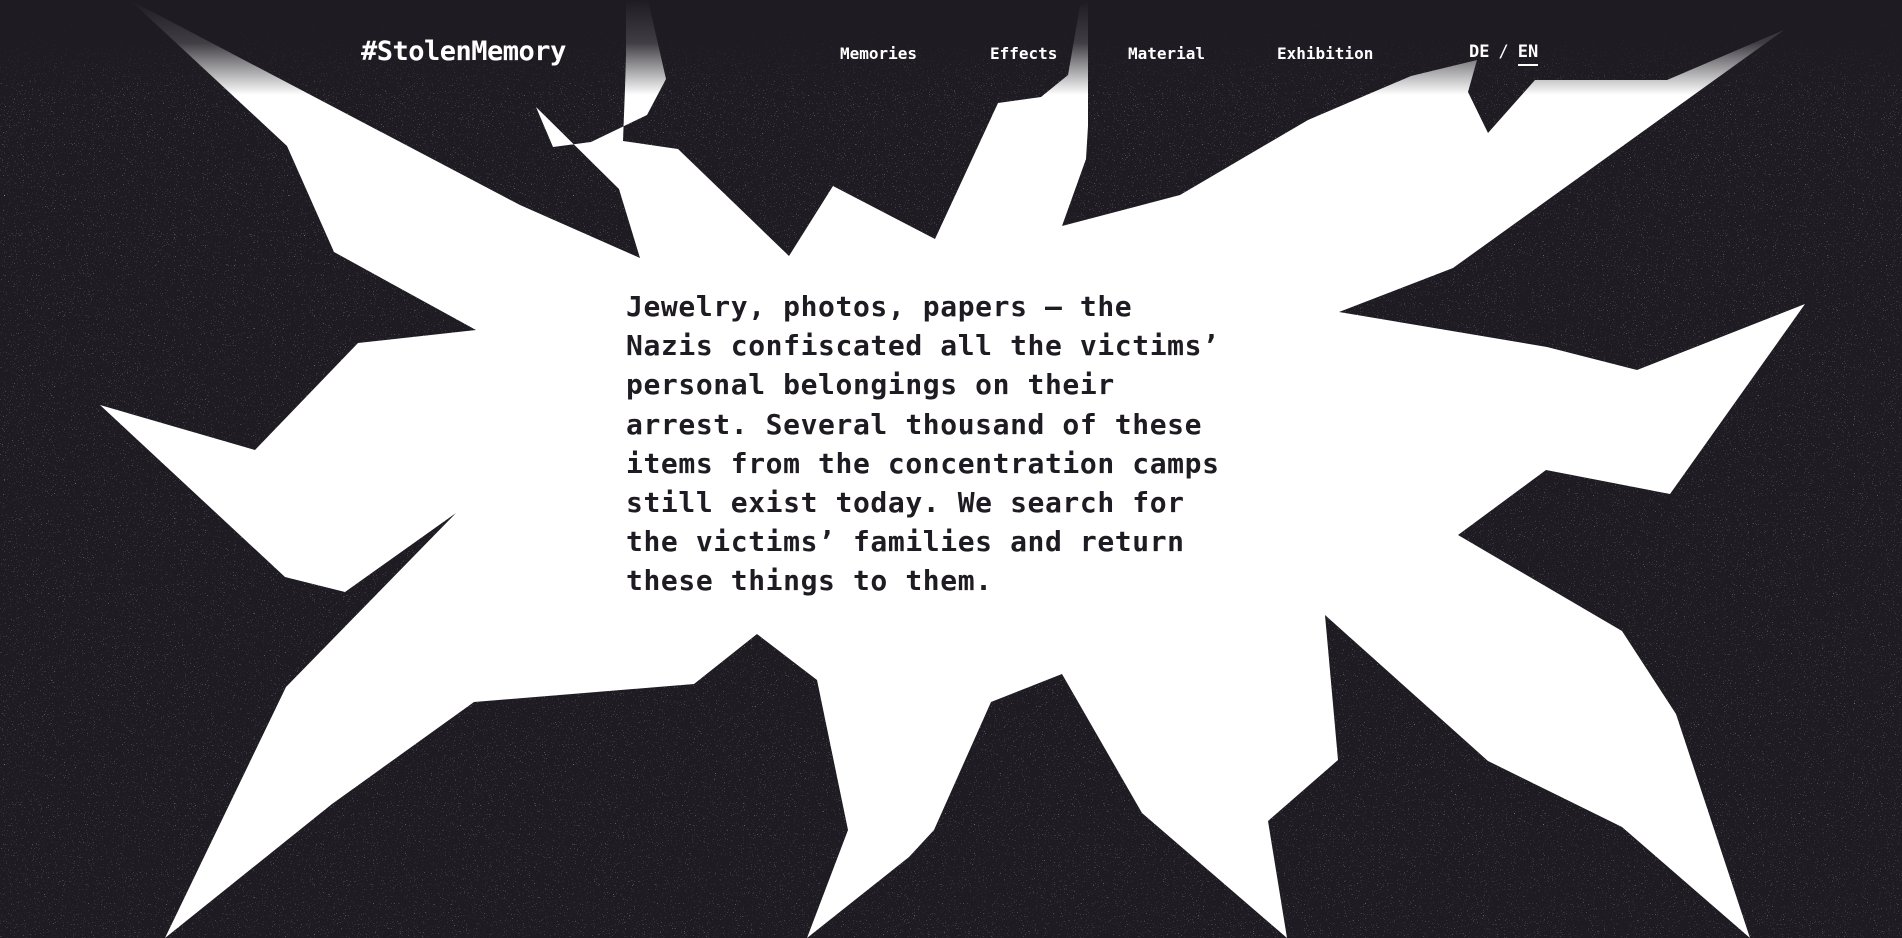 This screenshot has width=1902, height=938. I want to click on nav-item-material: Material, so click(1166, 53).